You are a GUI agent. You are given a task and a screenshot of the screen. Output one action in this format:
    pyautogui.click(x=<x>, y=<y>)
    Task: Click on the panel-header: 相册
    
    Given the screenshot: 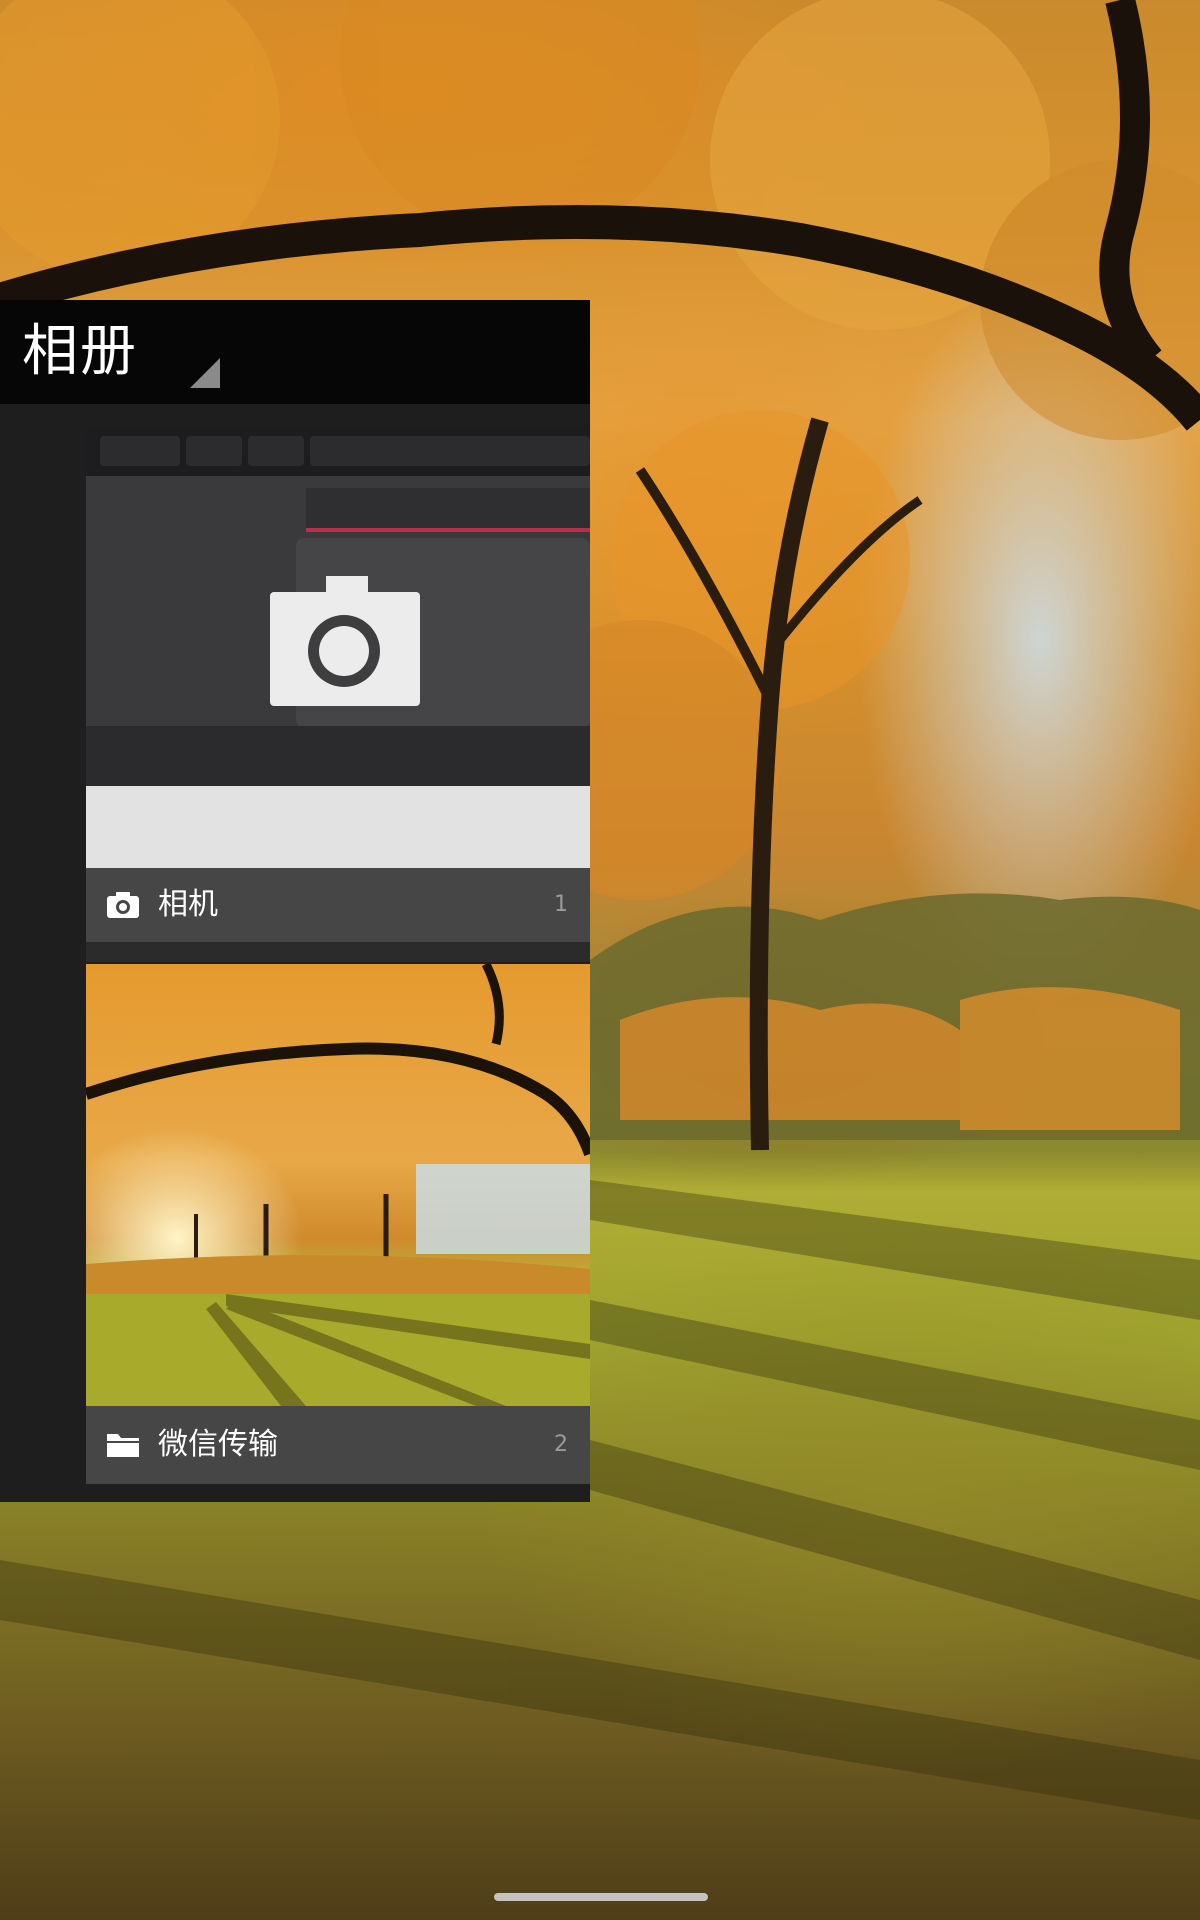 What is the action you would take?
    pyautogui.click(x=295, y=352)
    